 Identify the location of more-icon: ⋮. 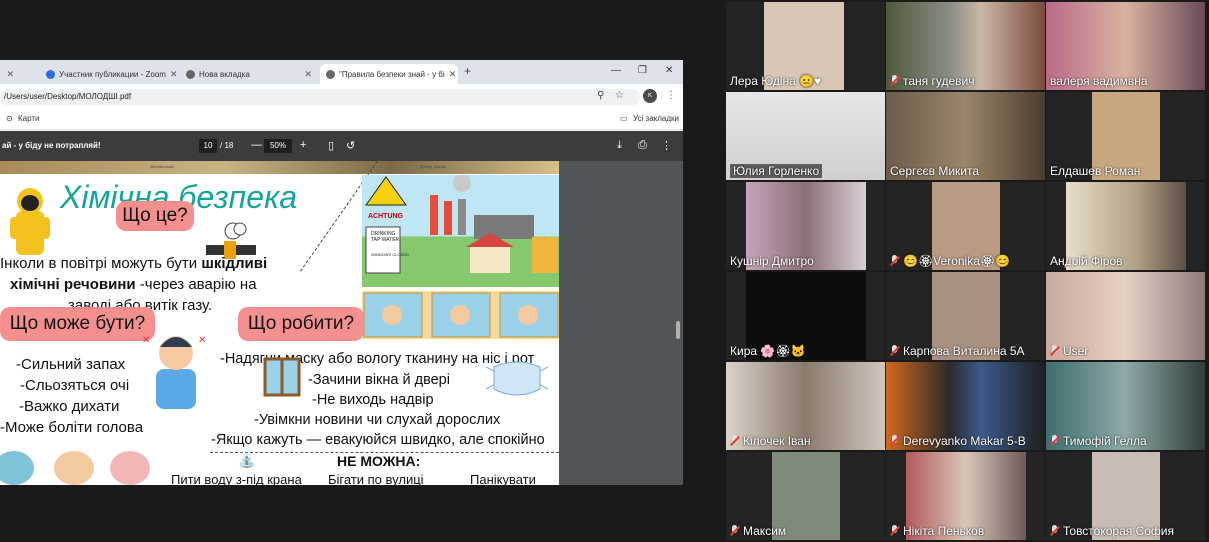
(666, 145).